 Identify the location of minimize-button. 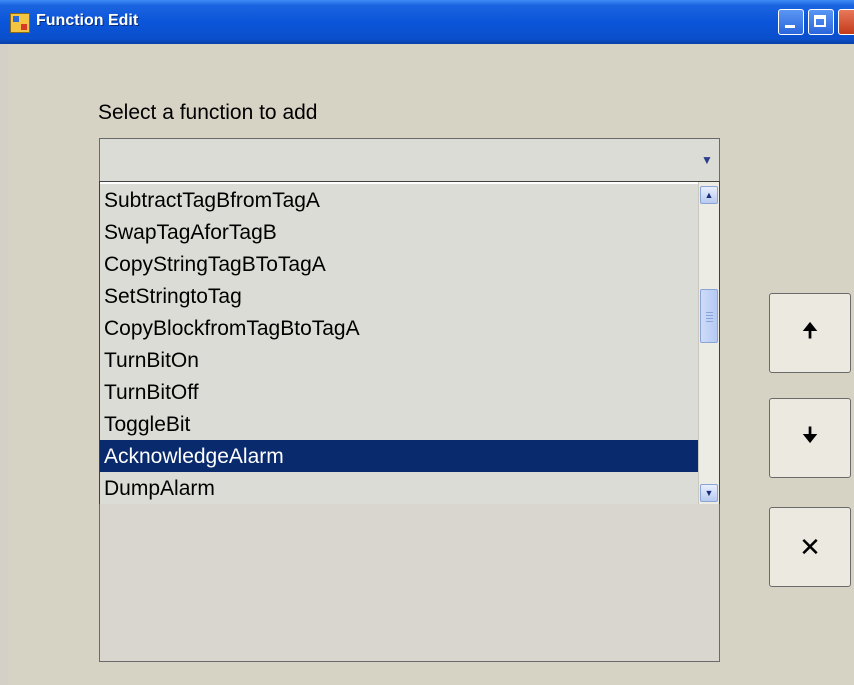
(791, 22).